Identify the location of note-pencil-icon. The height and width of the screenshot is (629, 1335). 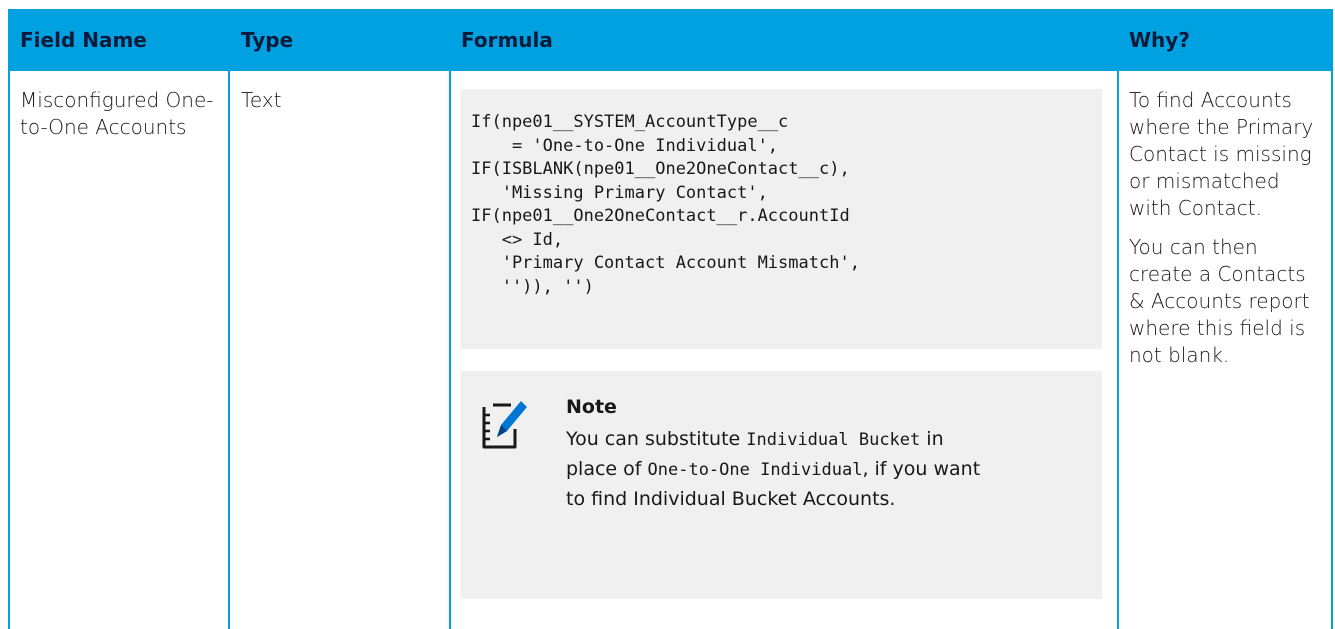
(504, 425).